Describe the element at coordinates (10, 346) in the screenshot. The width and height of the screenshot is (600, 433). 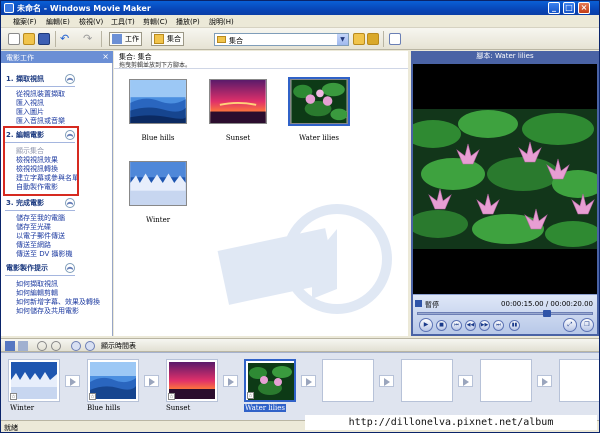
I see `set-audio-levels-icon` at that location.